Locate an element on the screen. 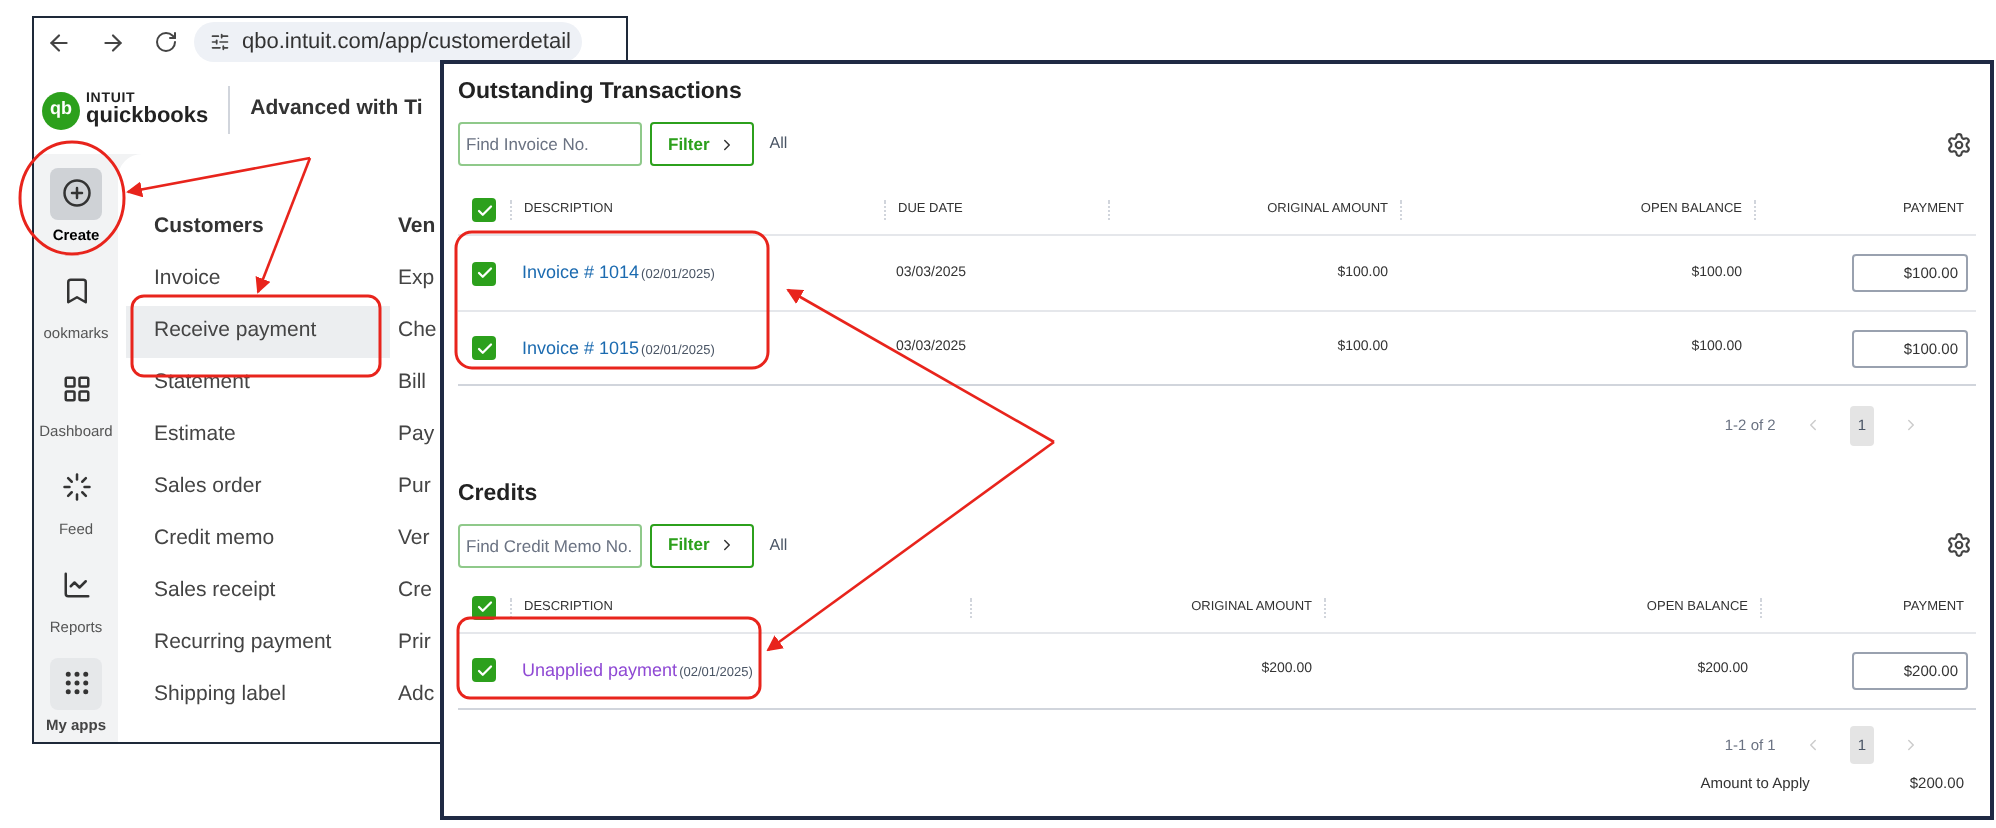 The height and width of the screenshot is (828, 1996). menu-item: Recurring payment is located at coordinates (276, 644).